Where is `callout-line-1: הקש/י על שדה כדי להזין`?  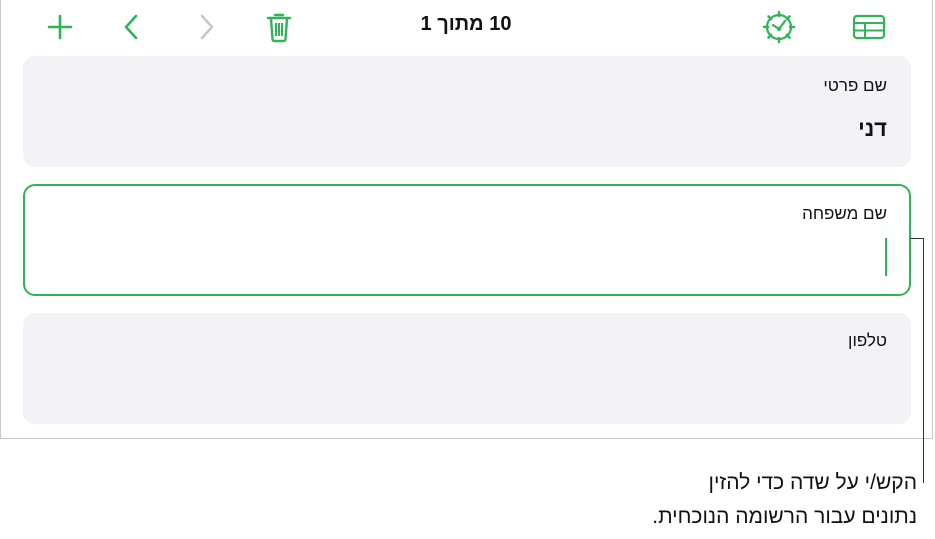 callout-line-1: הקש/י על שדה כדי להזין is located at coordinates (812, 482).